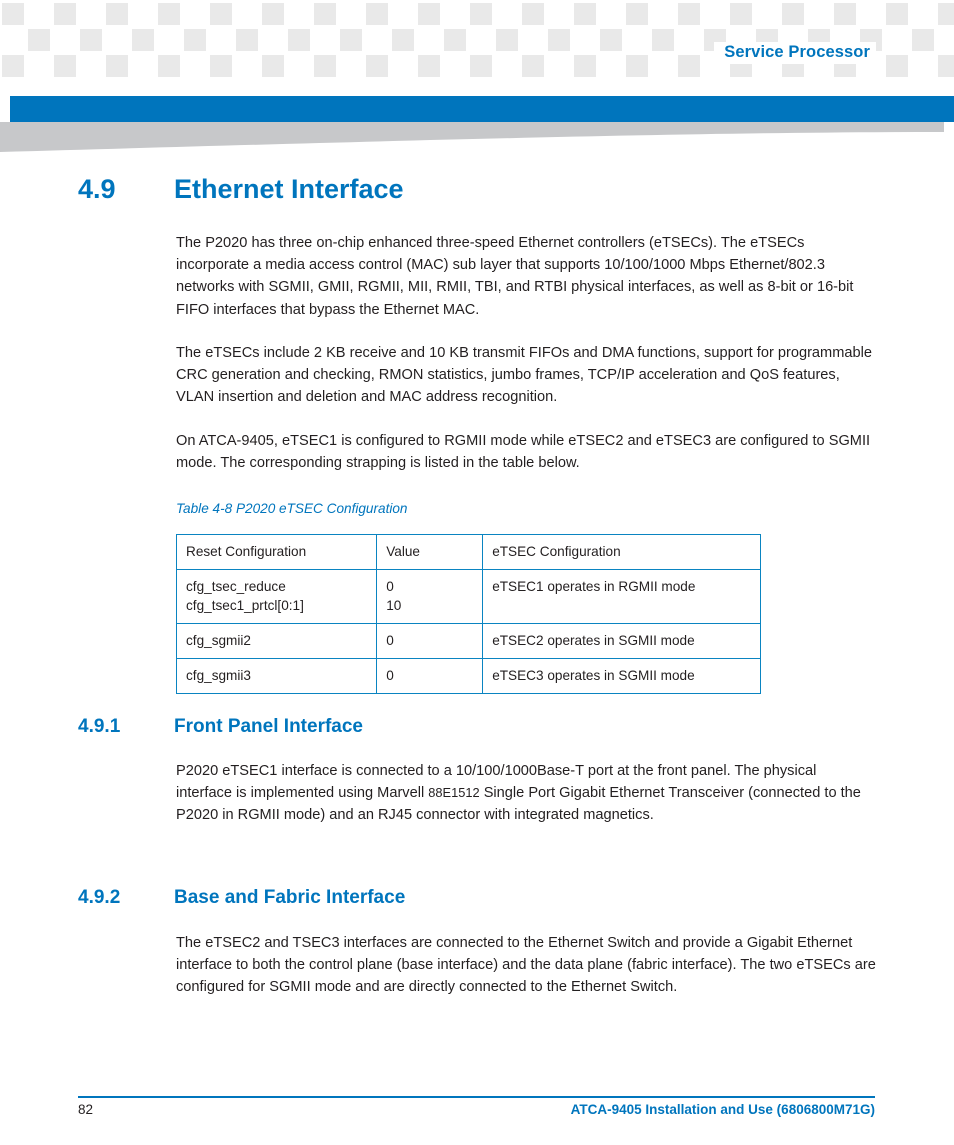 The image size is (954, 1145). What do you see at coordinates (394, 606) in the screenshot?
I see `cell-line: 10` at bounding box center [394, 606].